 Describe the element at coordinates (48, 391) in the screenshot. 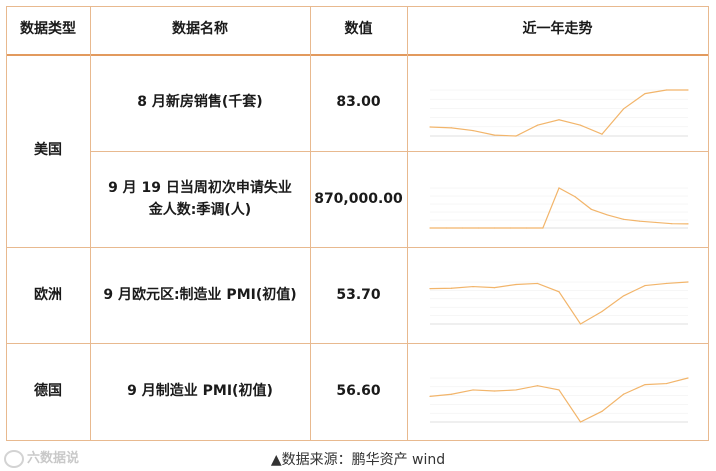

I see `type-germany: 德国` at that location.